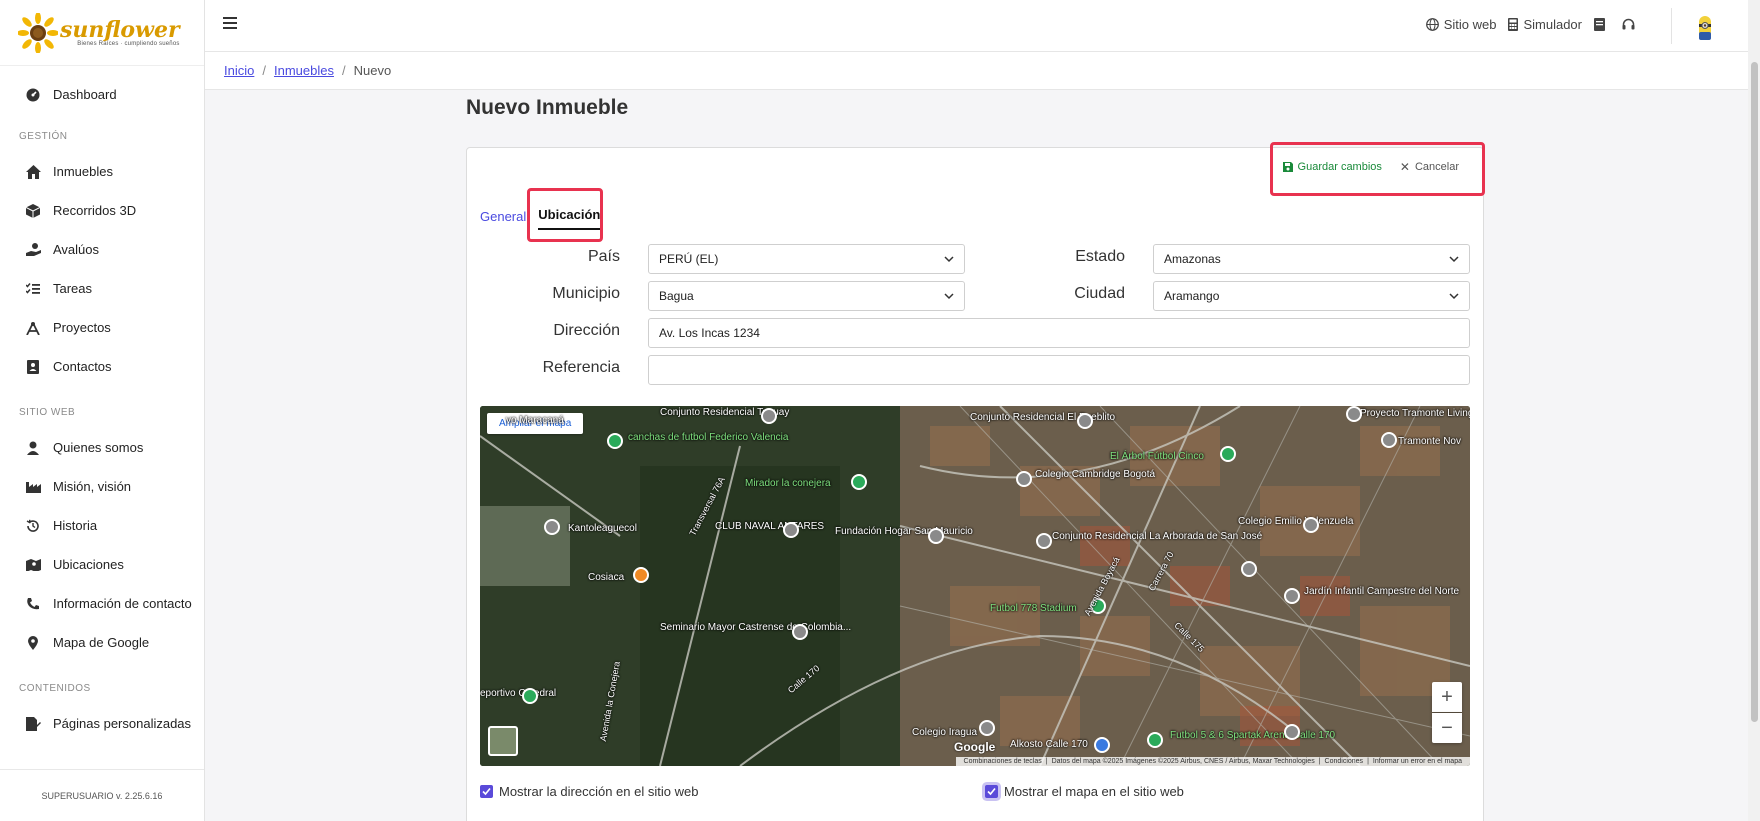 The width and height of the screenshot is (1760, 821). Describe the element at coordinates (1049, 744) in the screenshot. I see `map-label: Alkosto Calle 170` at that location.